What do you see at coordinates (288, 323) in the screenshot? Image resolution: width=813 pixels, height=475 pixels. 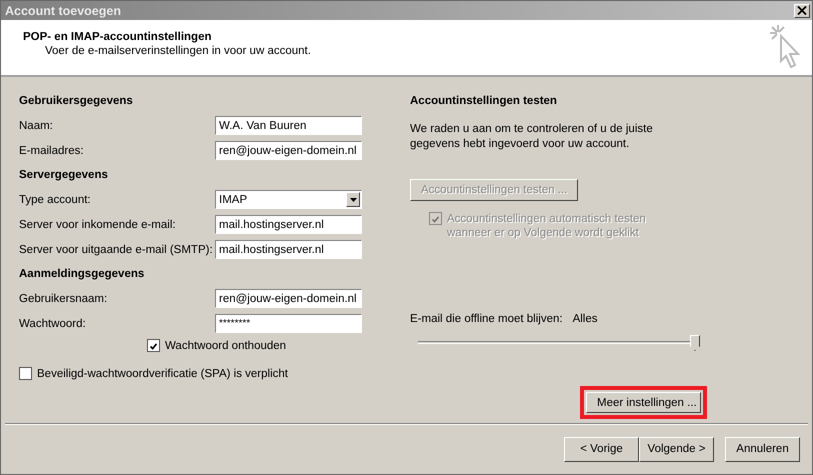 I see `password-field: ********` at bounding box center [288, 323].